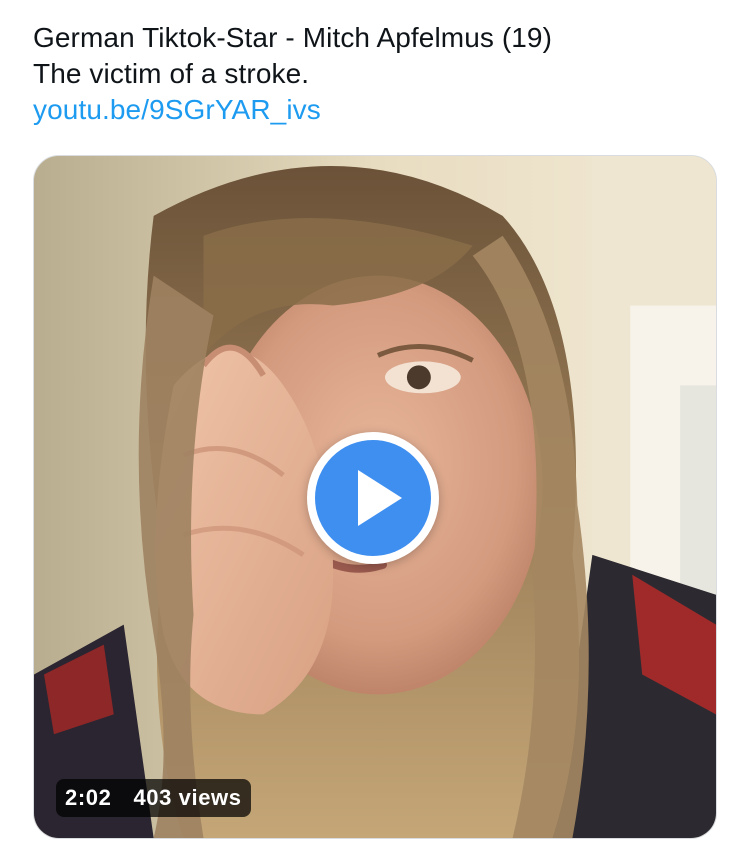  What do you see at coordinates (380, 498) in the screenshot?
I see `play-icon` at bounding box center [380, 498].